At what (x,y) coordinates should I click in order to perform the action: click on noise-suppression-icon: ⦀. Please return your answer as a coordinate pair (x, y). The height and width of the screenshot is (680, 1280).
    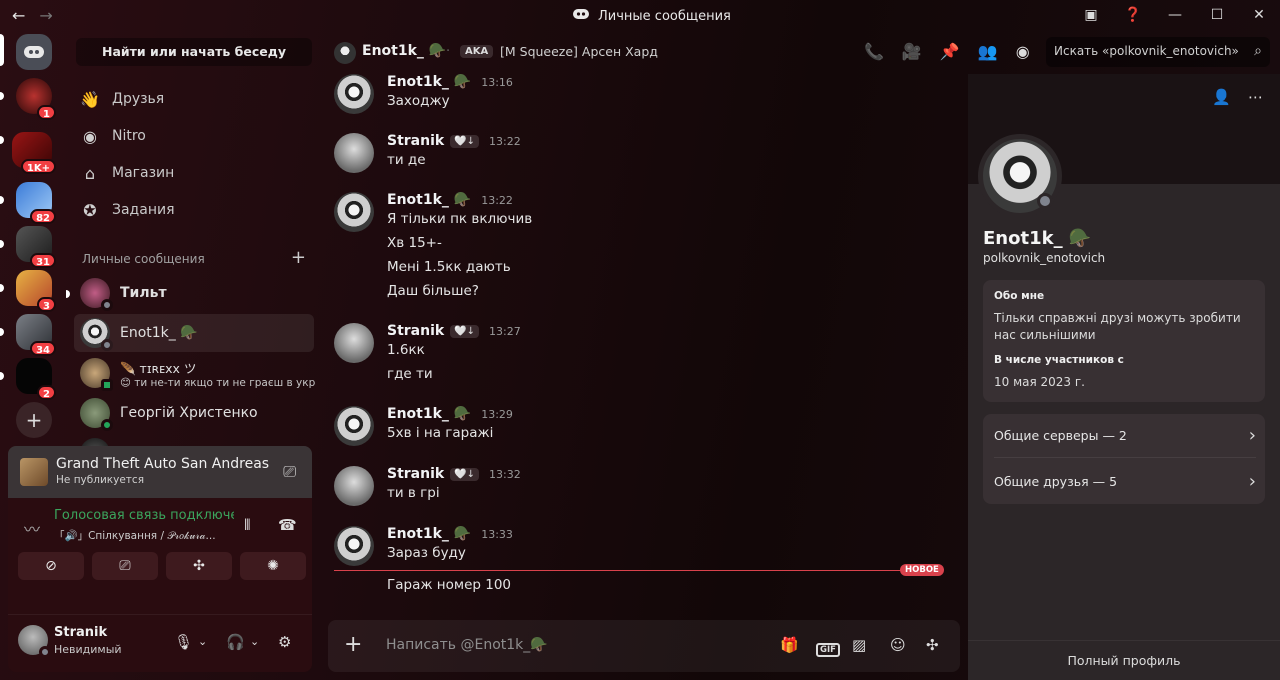
    Looking at the image, I should click on (247, 525).